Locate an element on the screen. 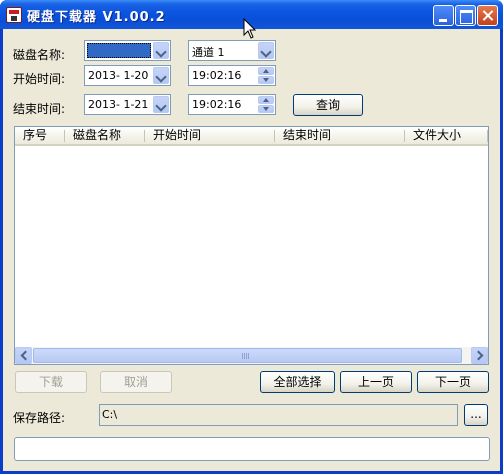  disk-name-combo is located at coordinates (127, 50).